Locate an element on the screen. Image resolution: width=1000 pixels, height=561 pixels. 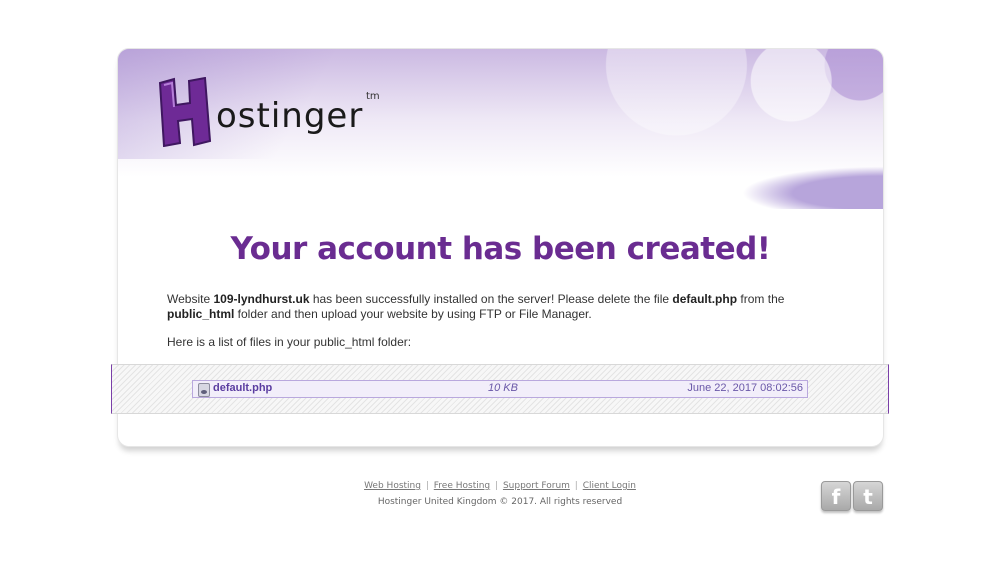
twitter-icon: t is located at coordinates (868, 497).